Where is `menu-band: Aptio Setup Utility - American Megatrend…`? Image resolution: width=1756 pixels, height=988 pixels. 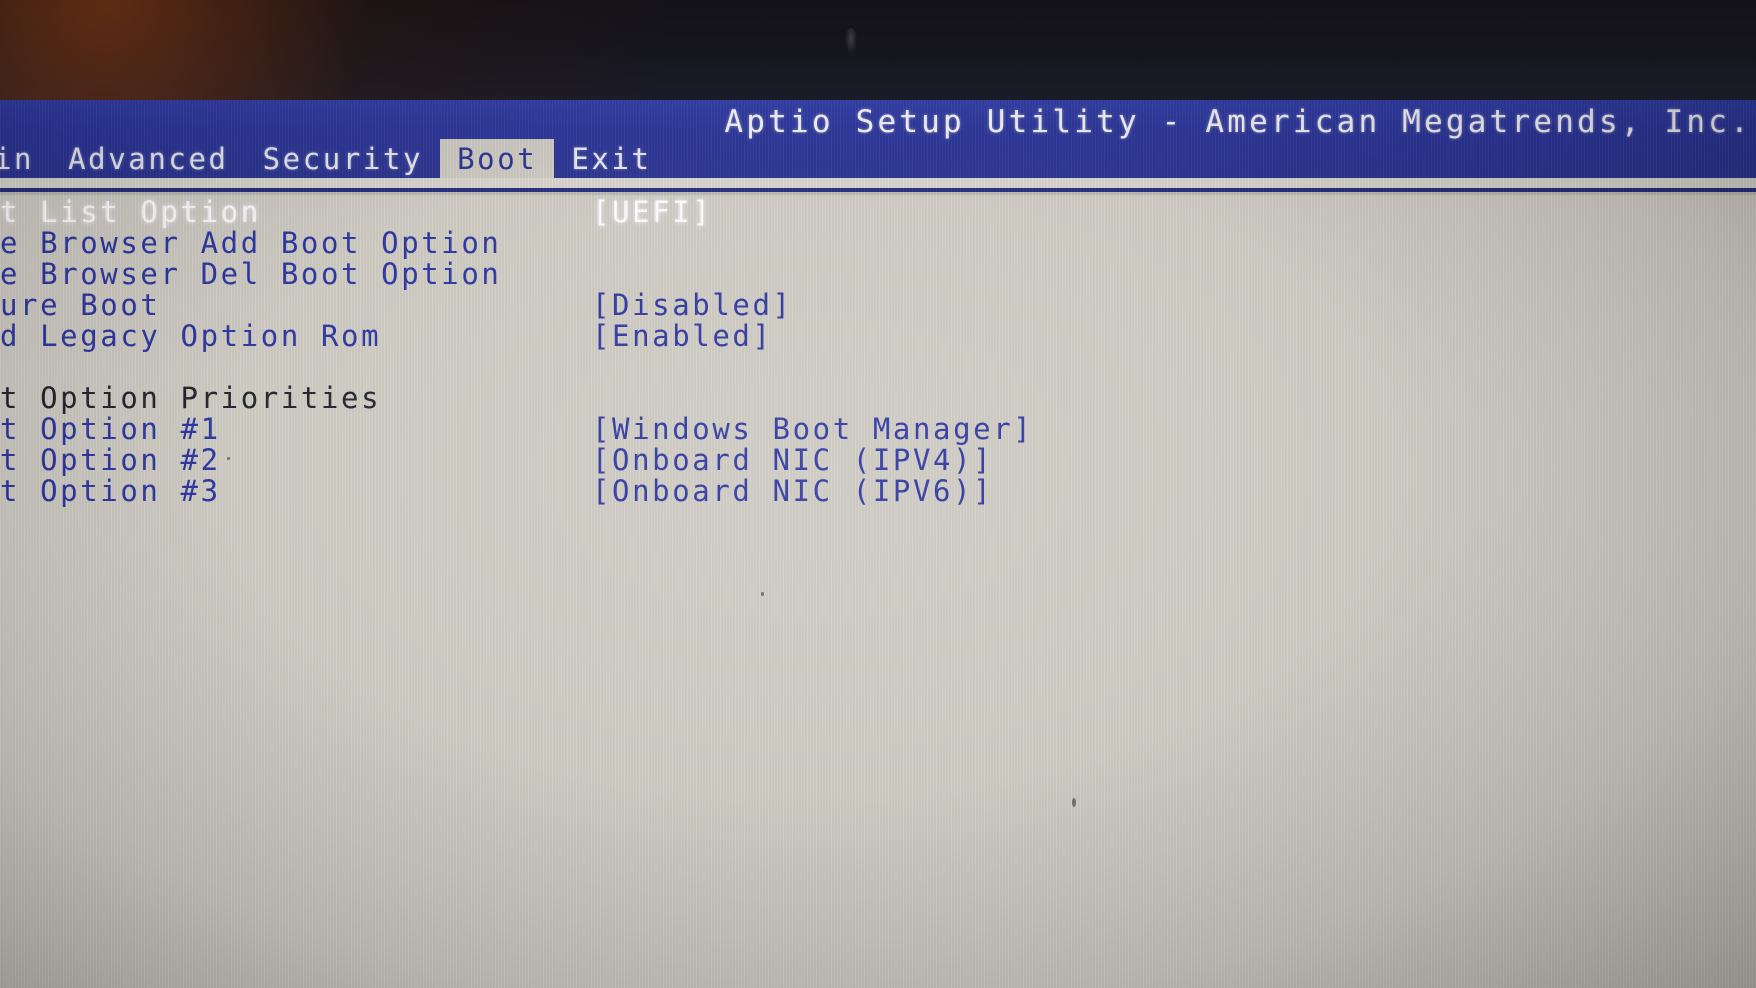 menu-band: Aptio Setup Utility - American Megatrend… is located at coordinates (878, 135).